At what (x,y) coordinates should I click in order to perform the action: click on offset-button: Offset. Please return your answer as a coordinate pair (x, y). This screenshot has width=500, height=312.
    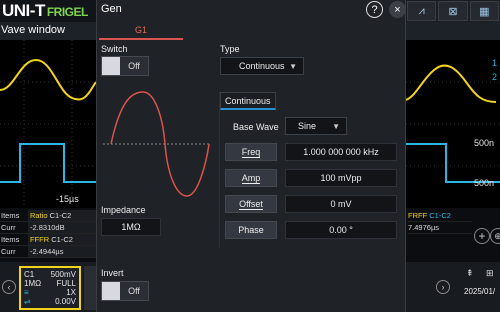
    Looking at the image, I should click on (251, 204).